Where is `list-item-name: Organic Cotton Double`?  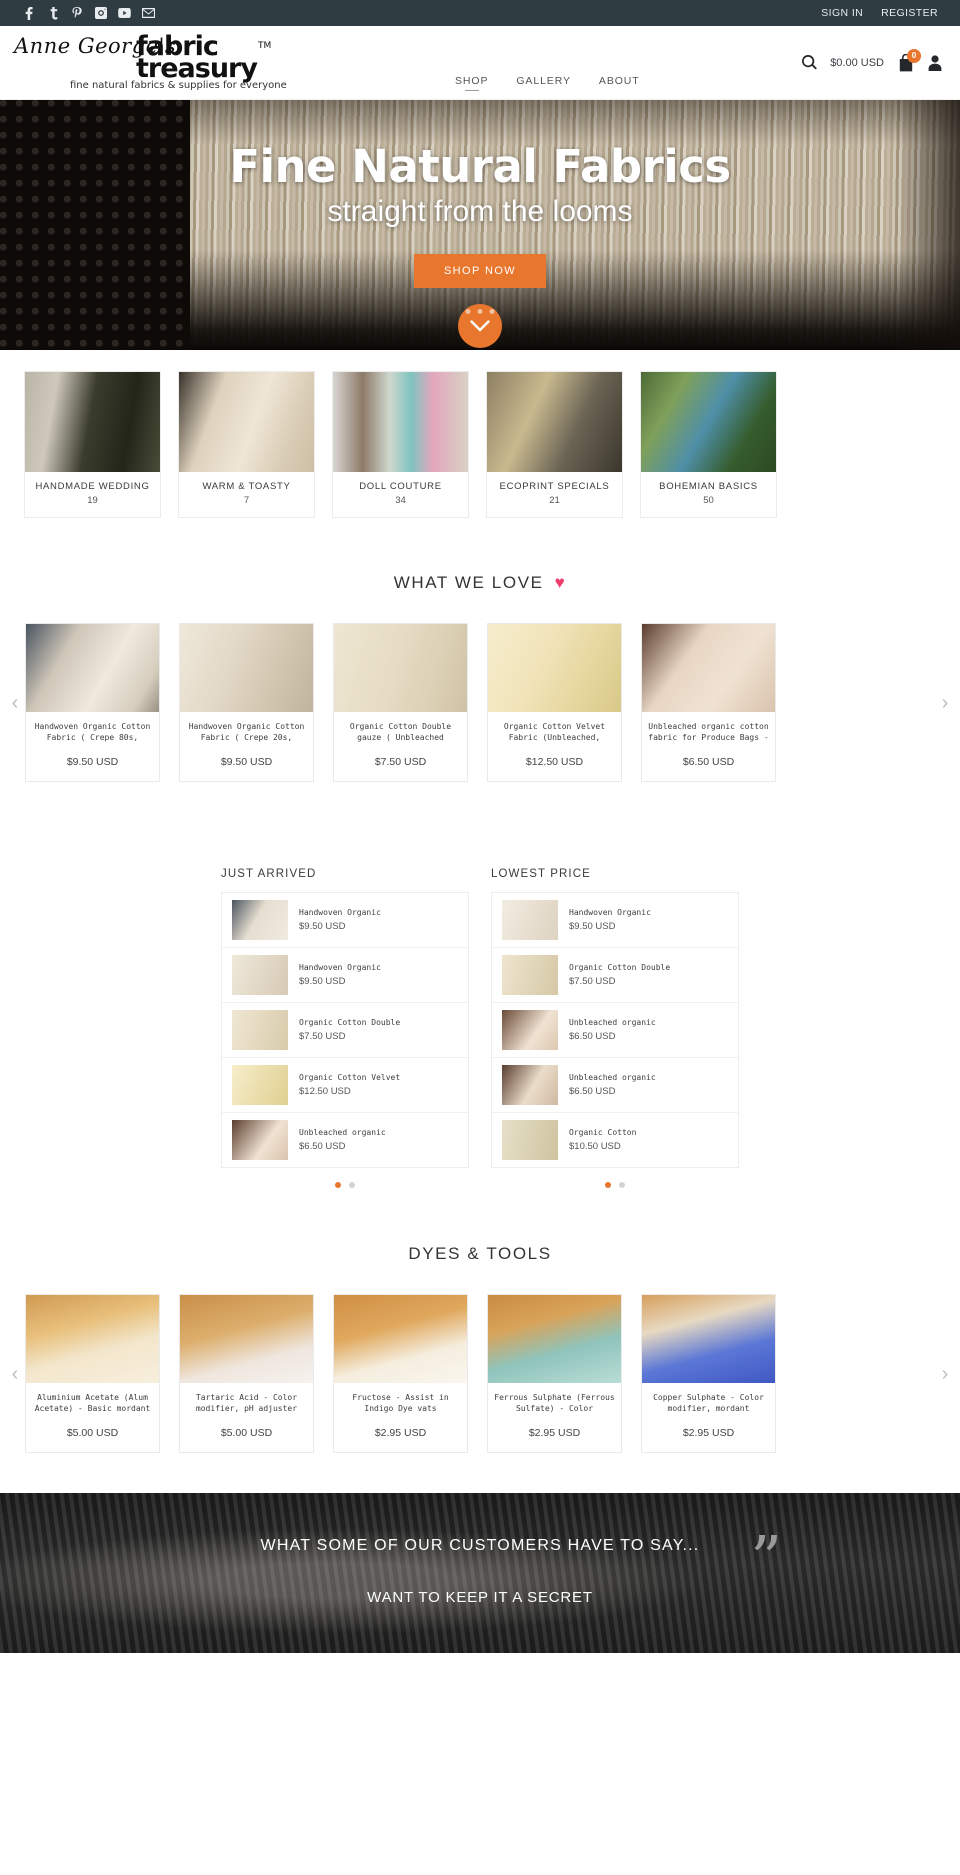
list-item-name: Organic Cotton Double is located at coordinates (620, 967).